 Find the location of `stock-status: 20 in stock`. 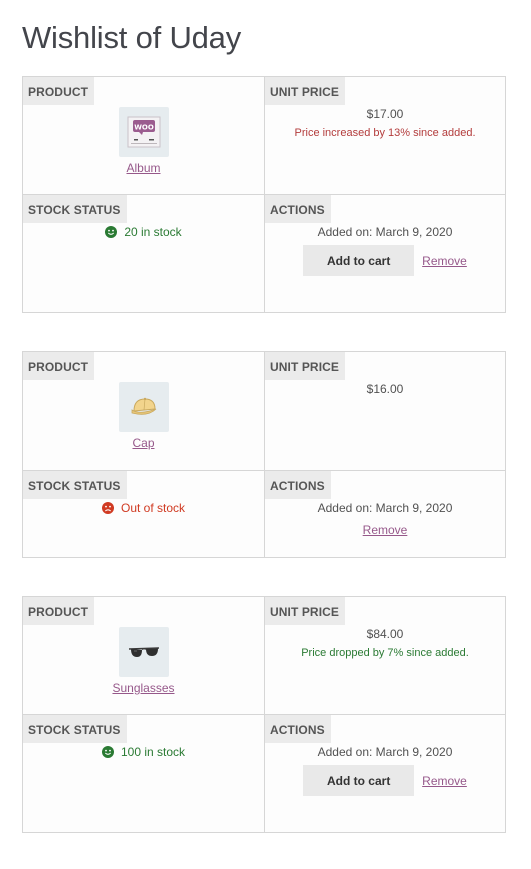

stock-status: 20 in stock is located at coordinates (143, 232).